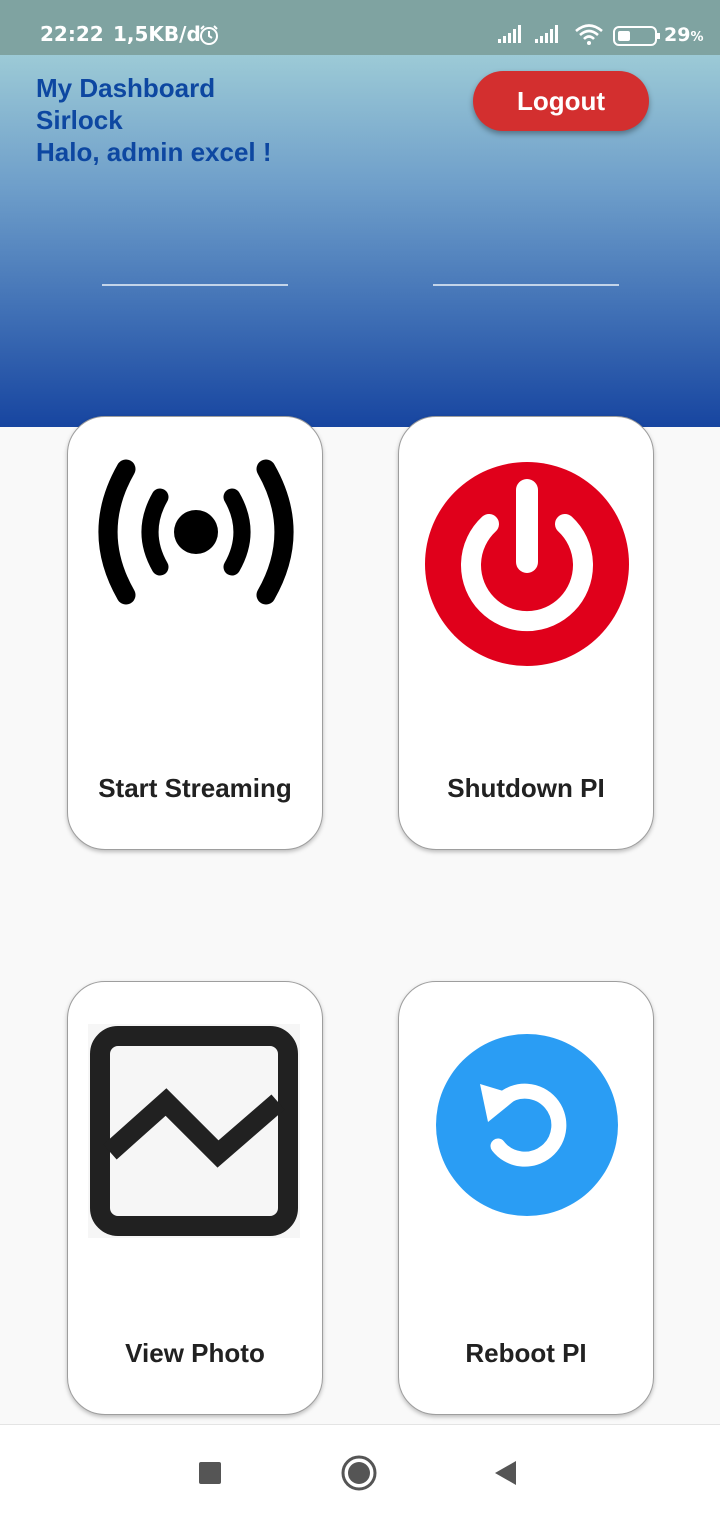 This screenshot has height=1520, width=720. I want to click on status-time: 22:22, so click(72, 34).